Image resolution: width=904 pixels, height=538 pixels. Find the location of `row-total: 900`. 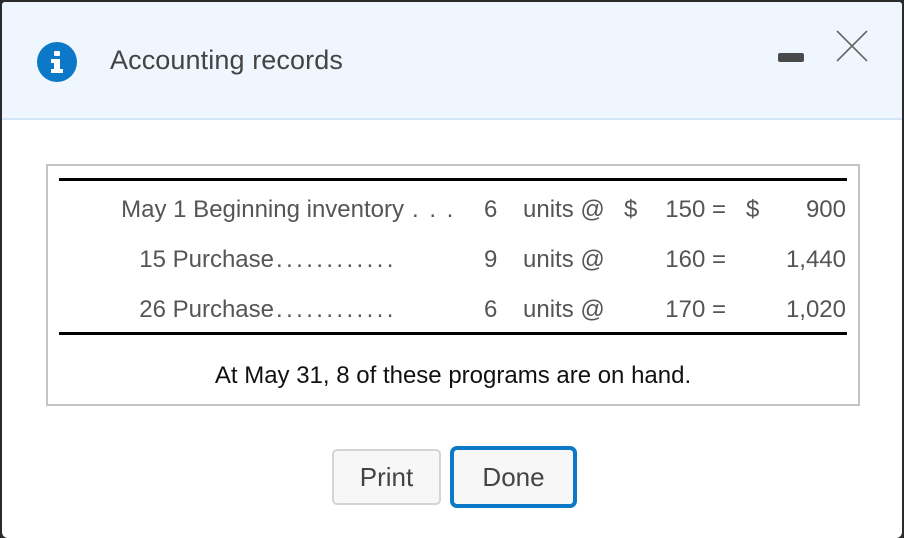

row-total: 900 is located at coordinates (825, 209).